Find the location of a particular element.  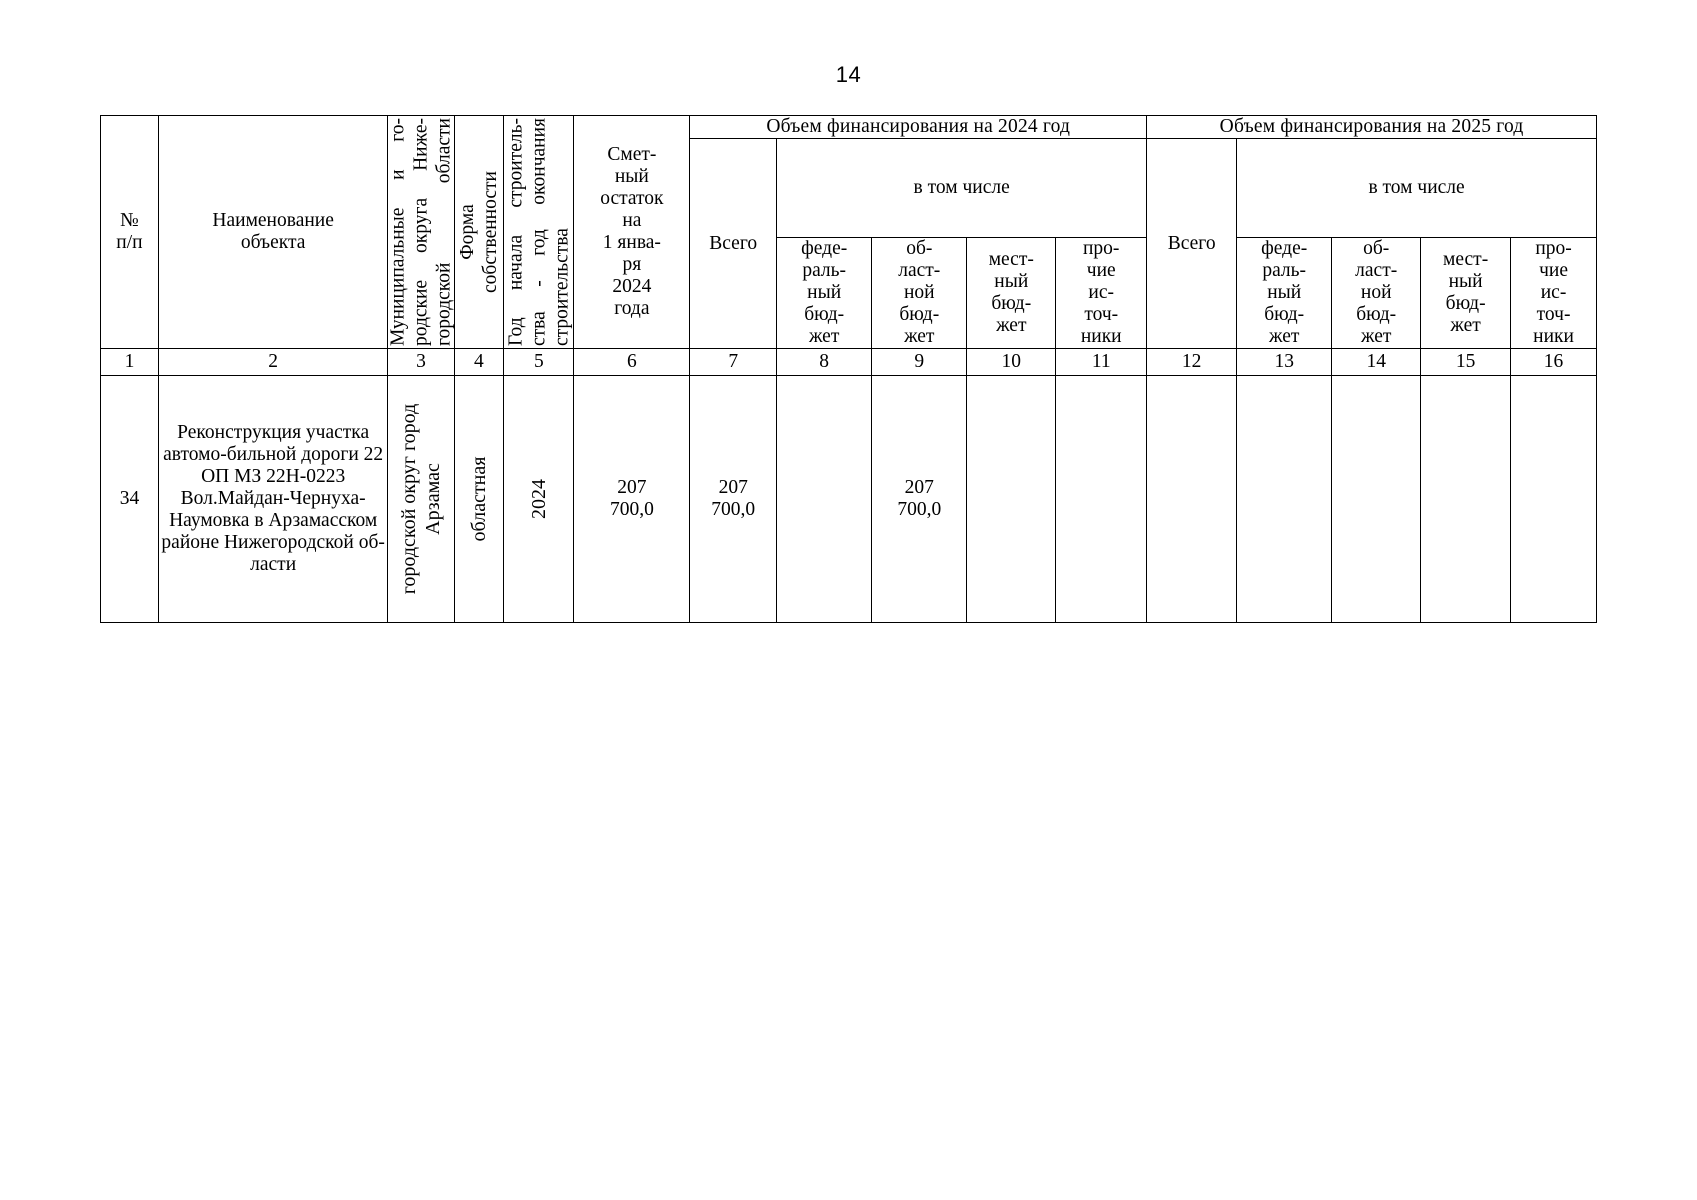

column-number-3: 3 is located at coordinates (421, 362).